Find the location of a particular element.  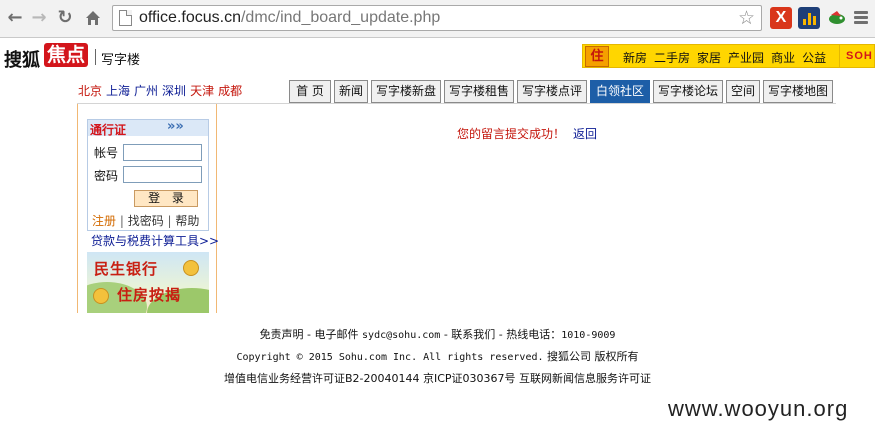

sohu-logo: 搜狐 is located at coordinates (22, 59).